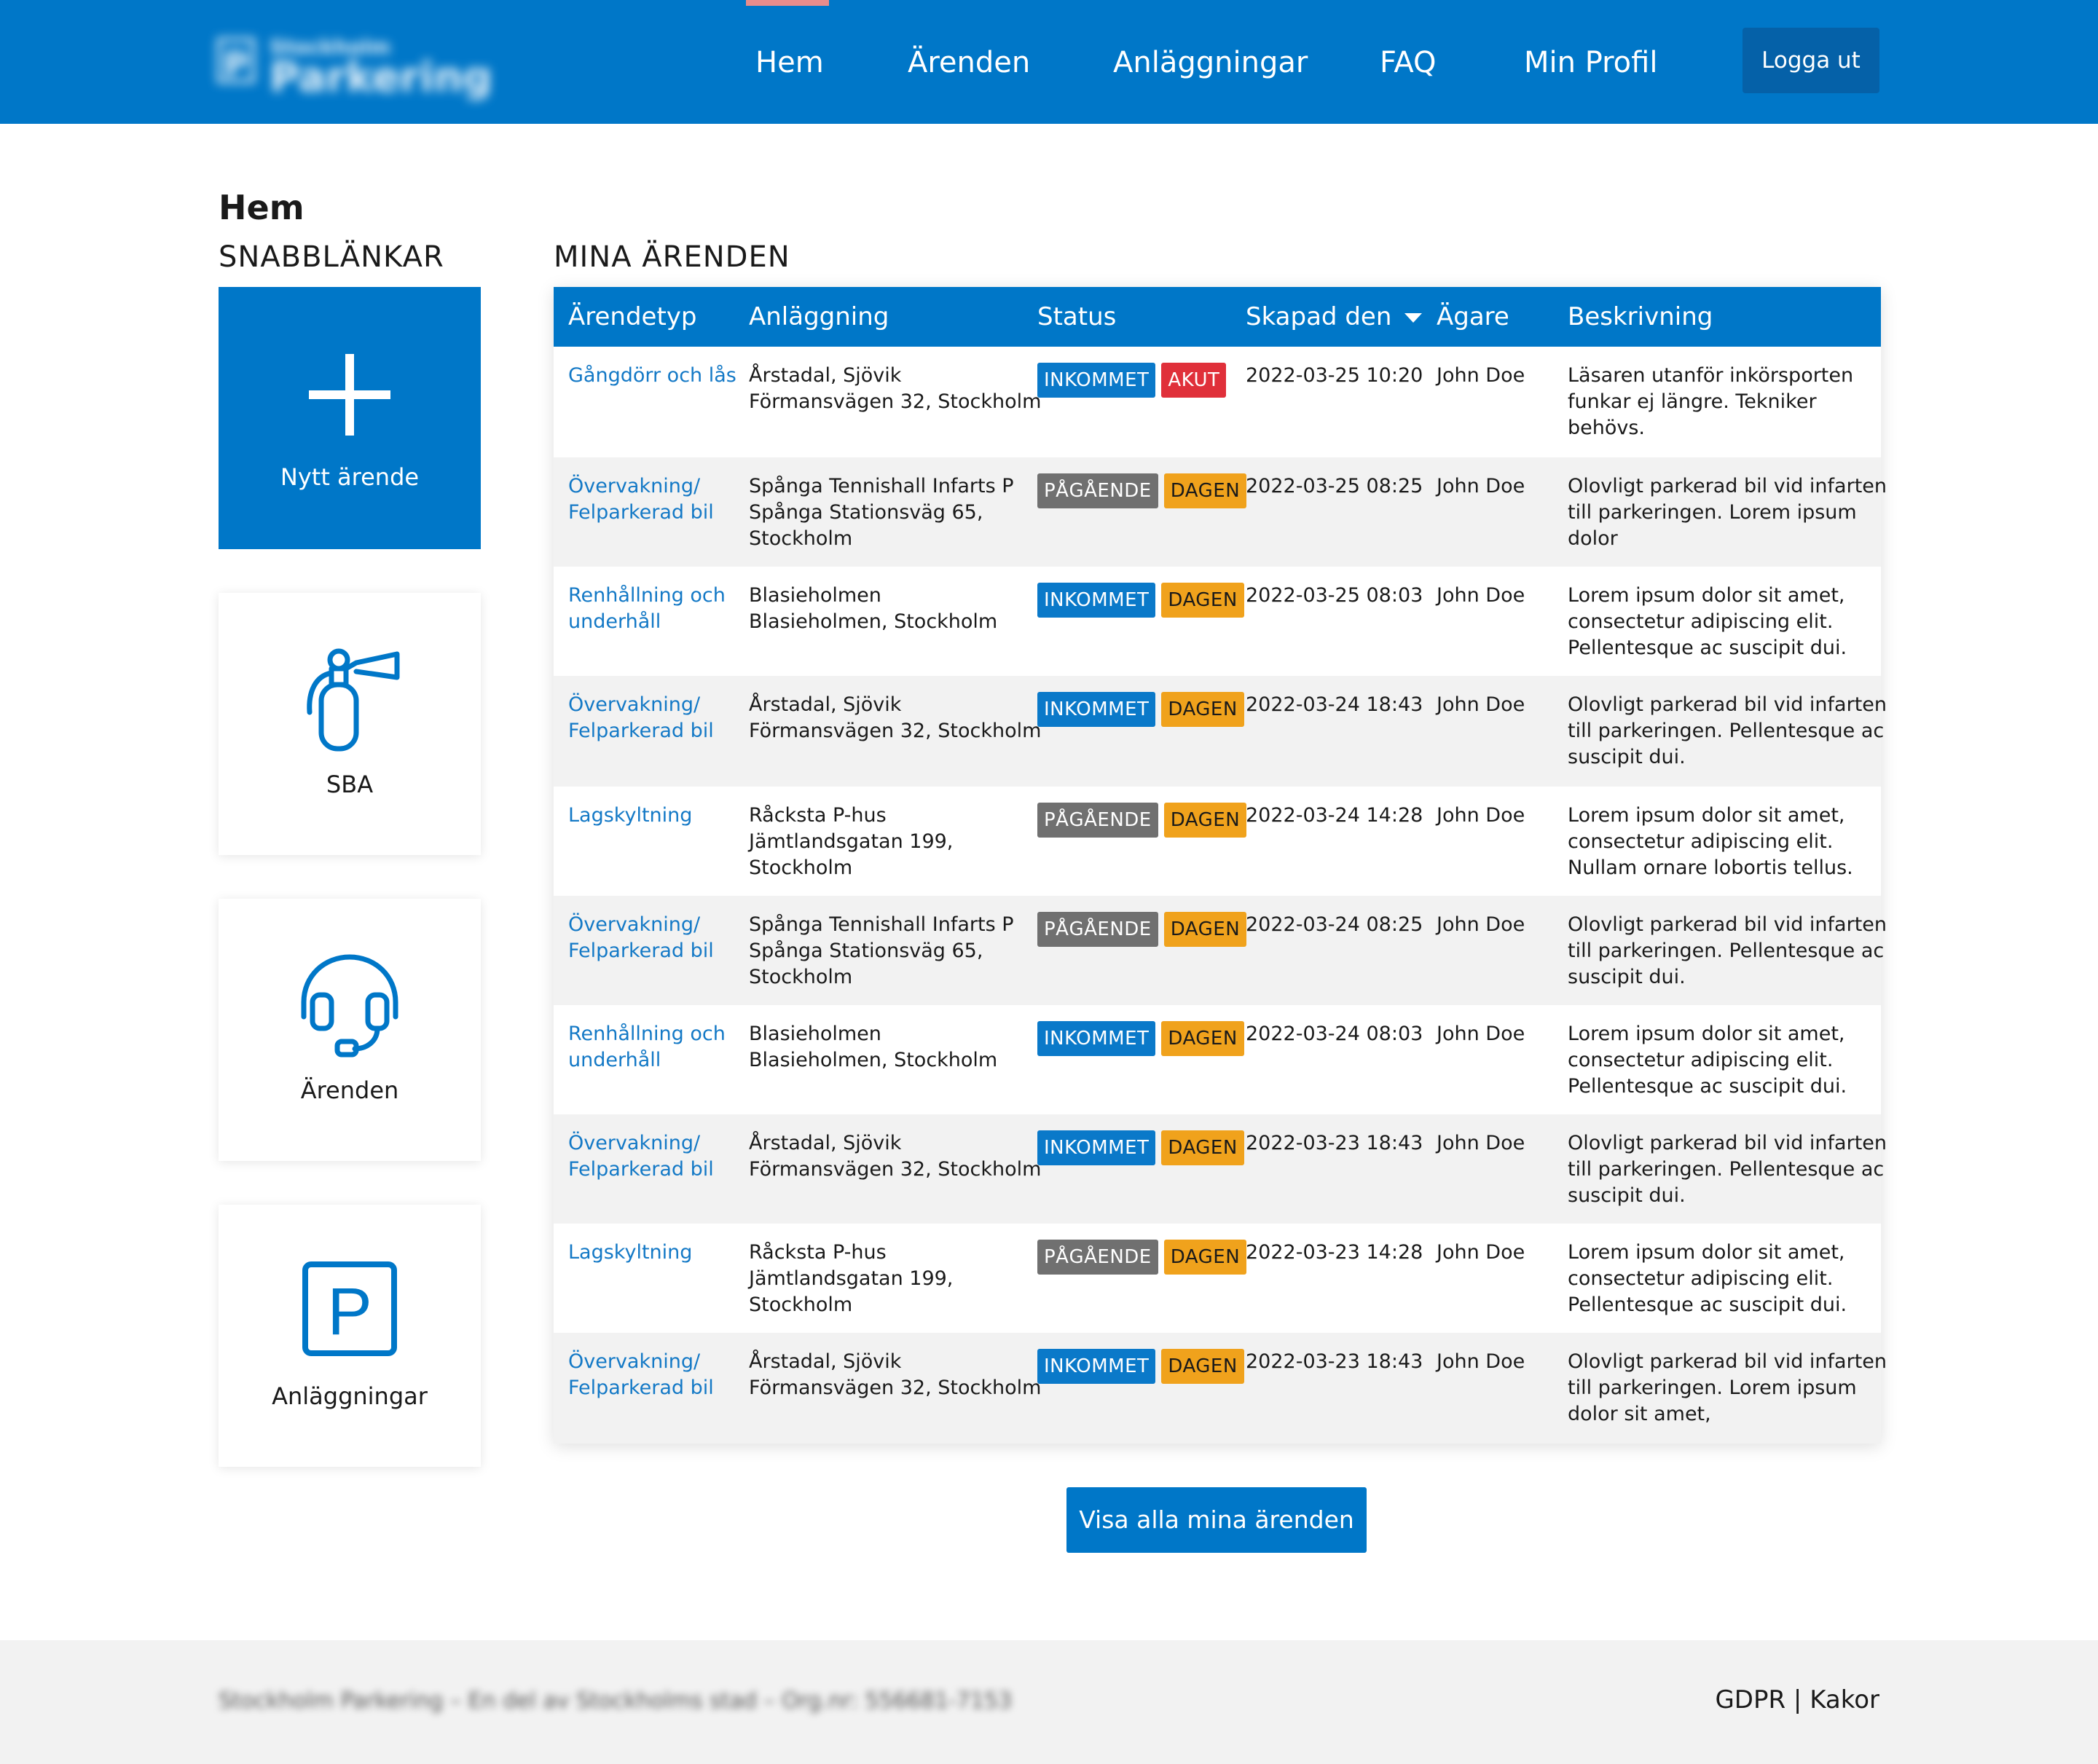 This screenshot has width=2098, height=1764. What do you see at coordinates (789, 62) in the screenshot?
I see `nav-item-hem: Hem` at bounding box center [789, 62].